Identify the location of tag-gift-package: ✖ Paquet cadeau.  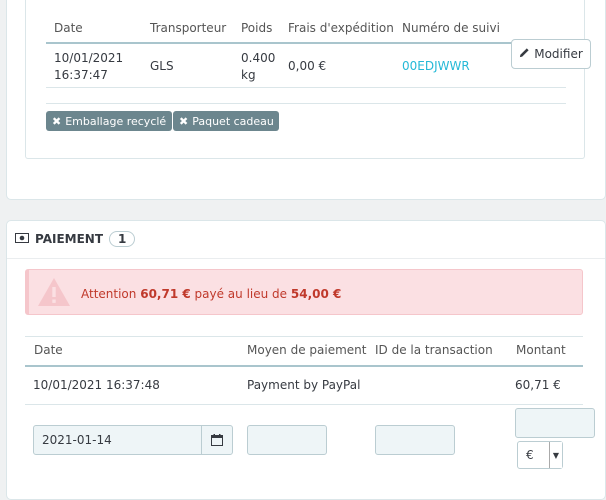
(226, 121).